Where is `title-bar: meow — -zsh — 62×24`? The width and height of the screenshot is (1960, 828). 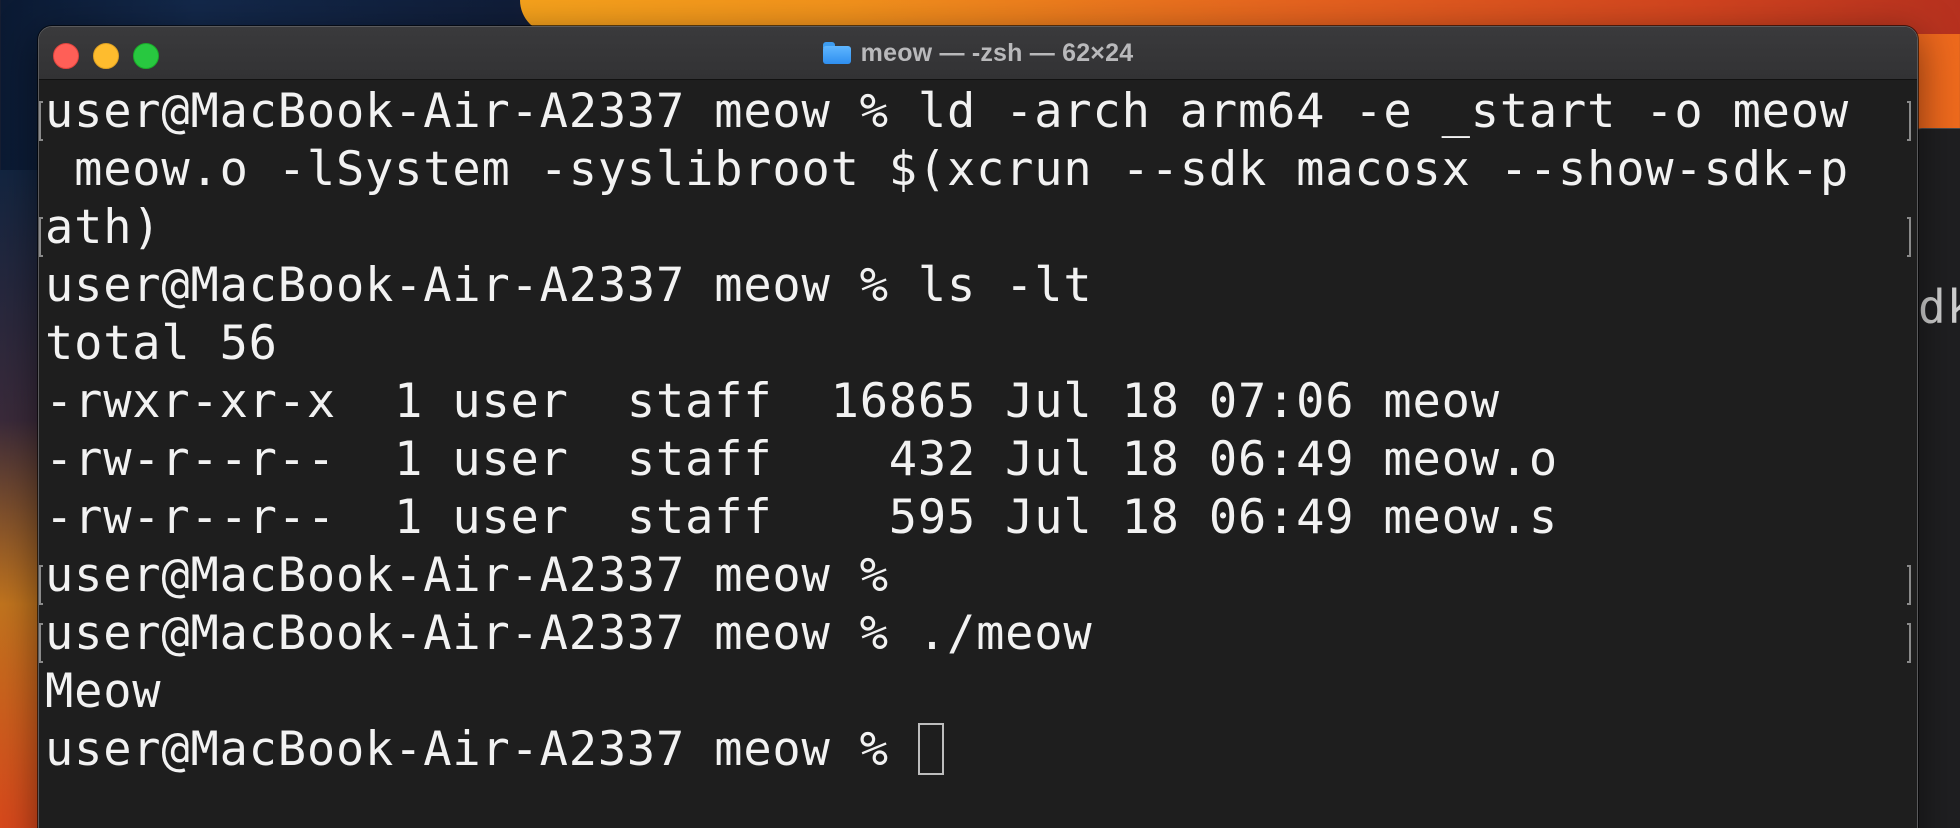 title-bar: meow — -zsh — 62×24 is located at coordinates (978, 53).